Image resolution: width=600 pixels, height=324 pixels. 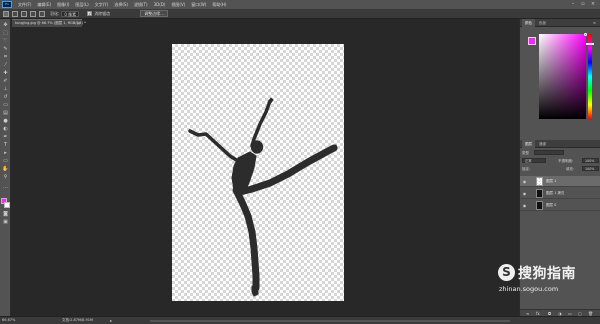 What do you see at coordinates (102, 13) in the screenshot?
I see `antialias-label: 消除锯齿` at bounding box center [102, 13].